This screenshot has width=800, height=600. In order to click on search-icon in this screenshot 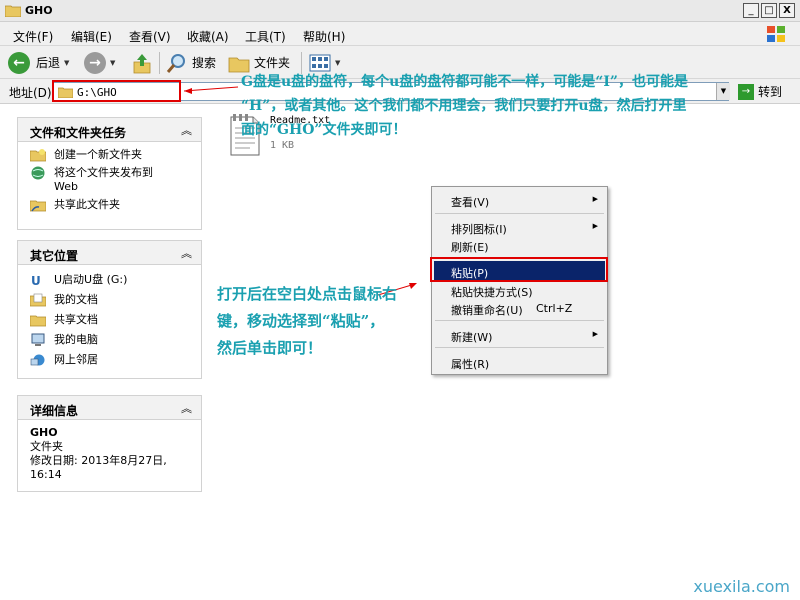, I will do `click(175, 63)`.